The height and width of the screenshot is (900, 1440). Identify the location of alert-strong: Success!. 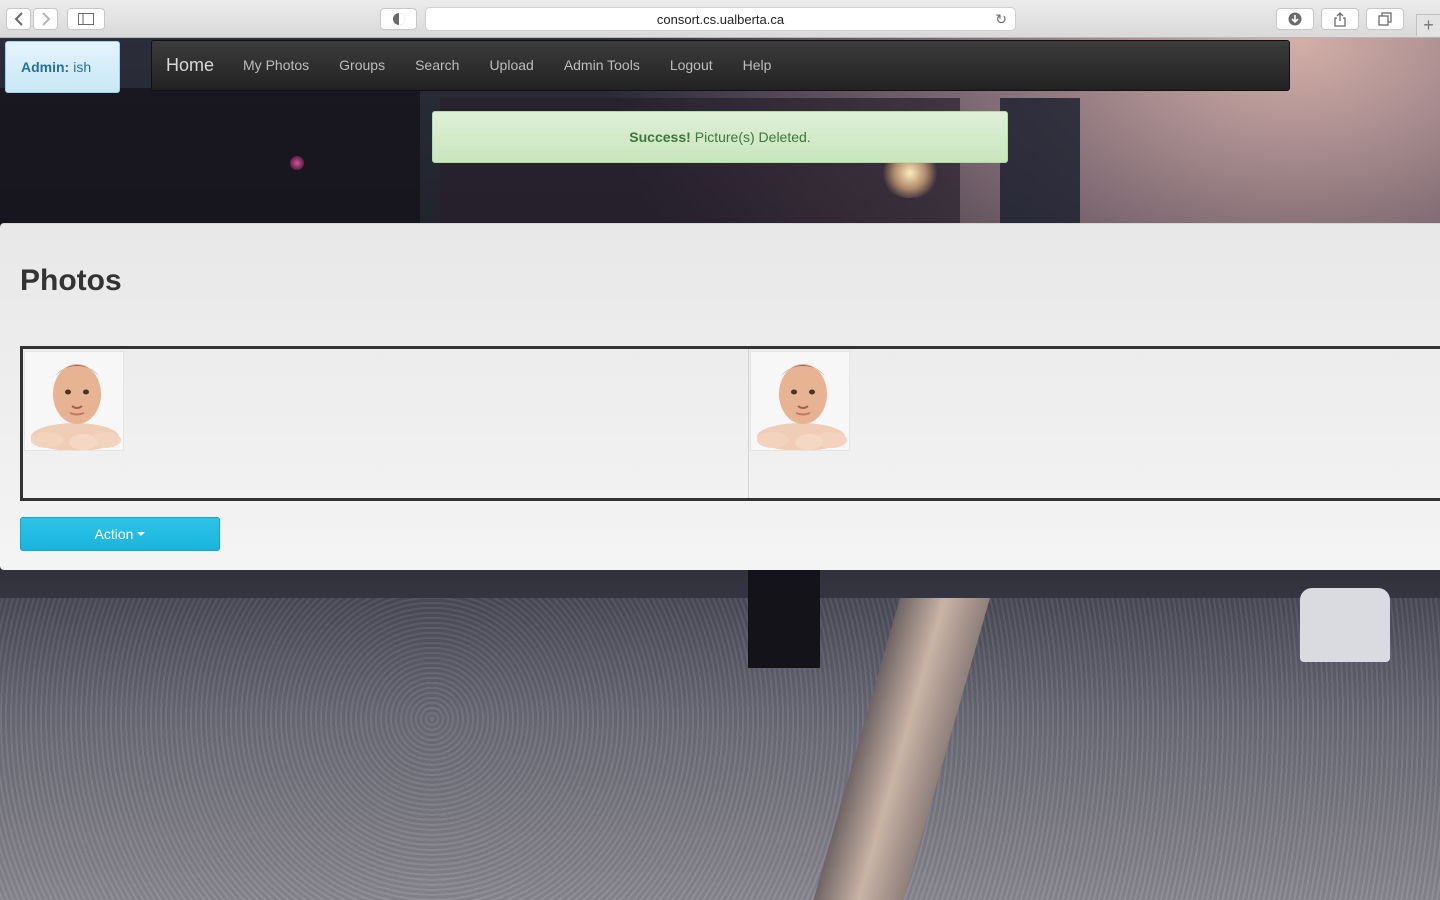
(660, 137).